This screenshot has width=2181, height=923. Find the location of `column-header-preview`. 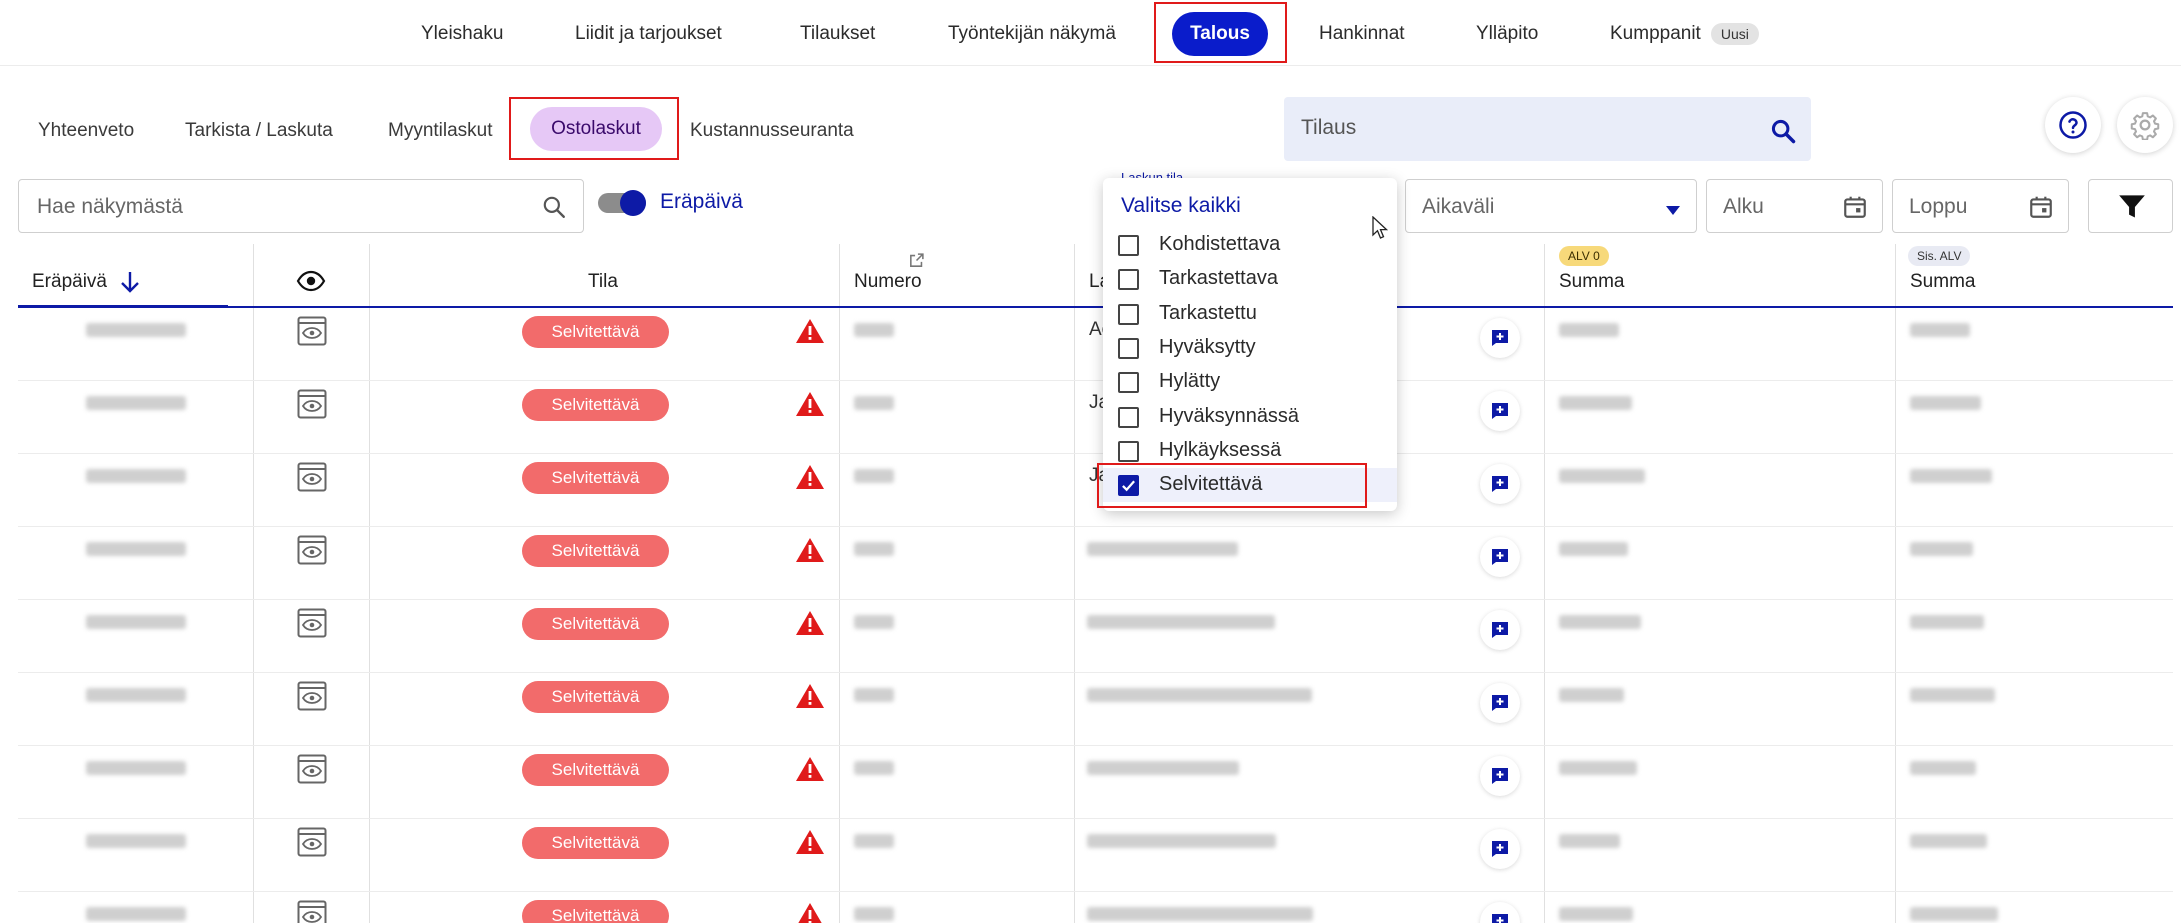

column-header-preview is located at coordinates (312, 275).